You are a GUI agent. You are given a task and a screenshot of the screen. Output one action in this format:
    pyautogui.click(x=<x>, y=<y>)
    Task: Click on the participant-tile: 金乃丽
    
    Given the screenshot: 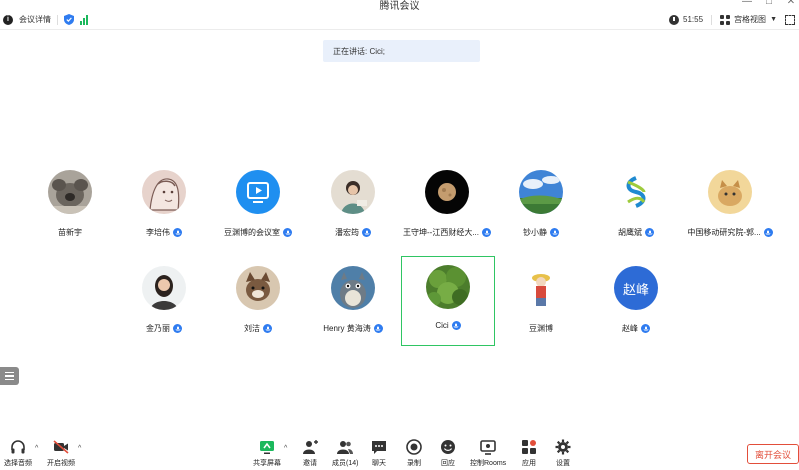 What is the action you would take?
    pyautogui.click(x=164, y=299)
    